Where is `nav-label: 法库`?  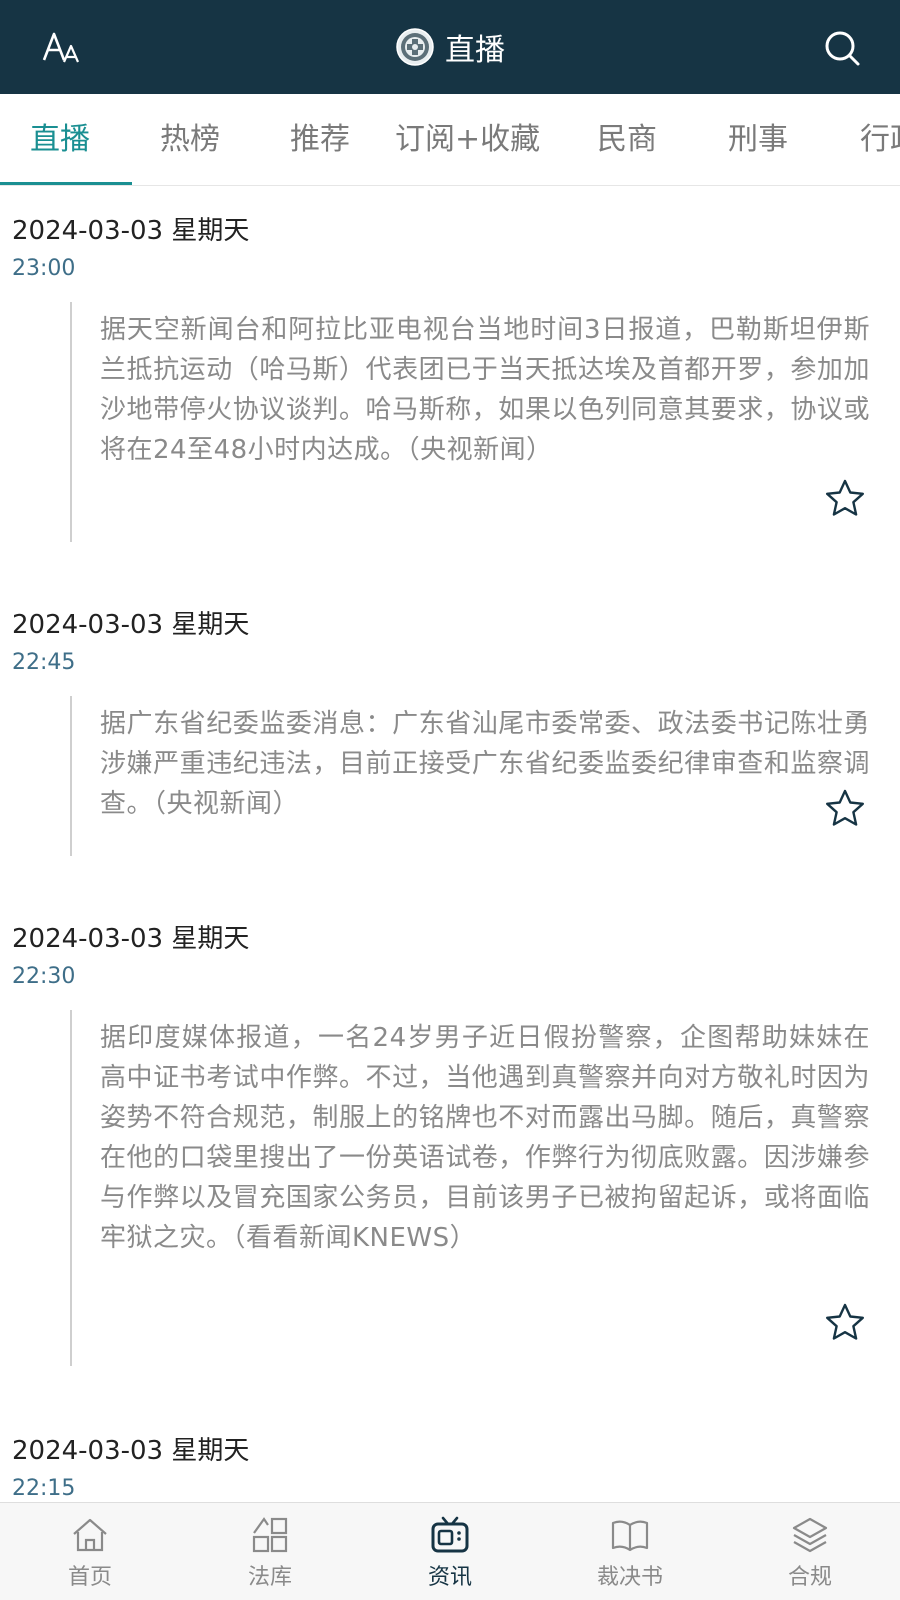 nav-label: 法库 is located at coordinates (269, 1577).